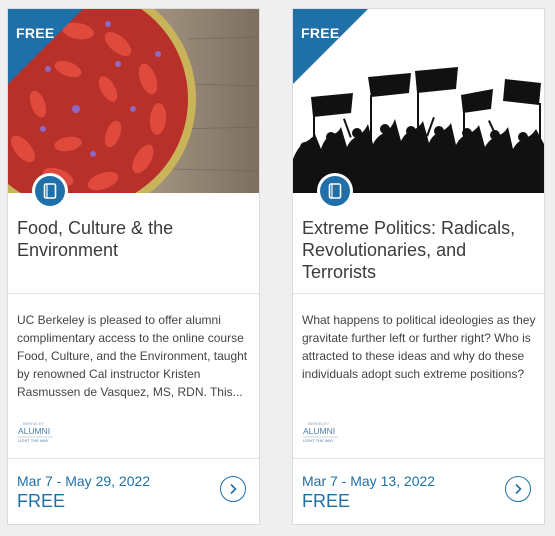 Image resolution: width=555 pixels, height=536 pixels. Describe the element at coordinates (369, 481) in the screenshot. I see `course-dates: Mar 7 - May 13, 2022` at that location.